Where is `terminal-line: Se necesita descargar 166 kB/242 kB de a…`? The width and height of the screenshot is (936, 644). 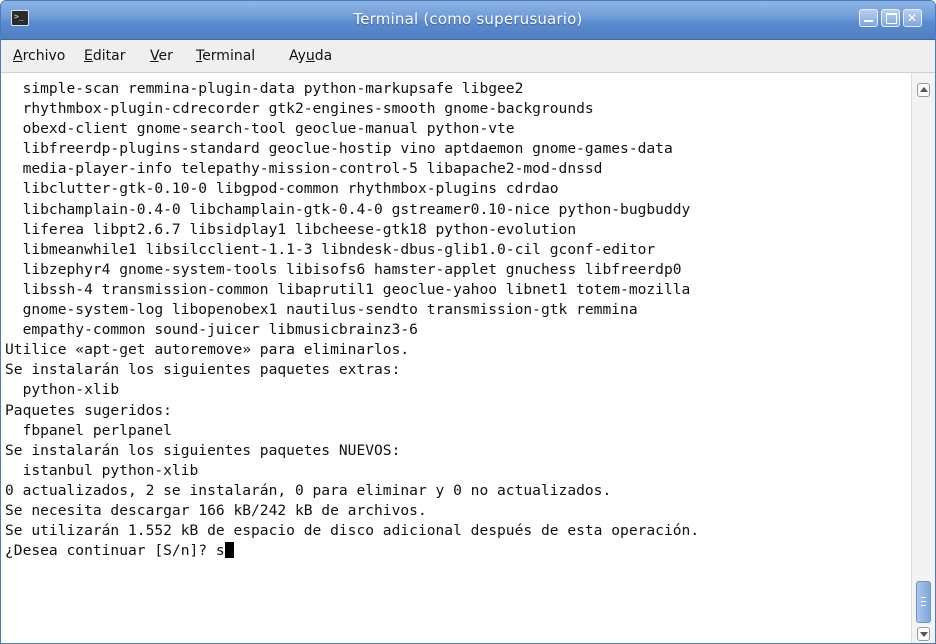 terminal-line: Se necesita descargar 166 kB/242 kB de a… is located at coordinates (216, 510).